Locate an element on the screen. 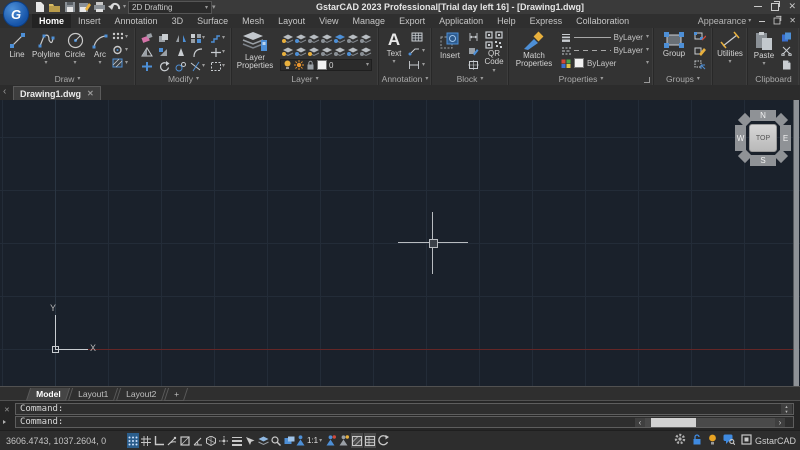 Image resolution: width=800 pixels, height=450 pixels. osnap-3d-toggle-icon is located at coordinates (211, 440).